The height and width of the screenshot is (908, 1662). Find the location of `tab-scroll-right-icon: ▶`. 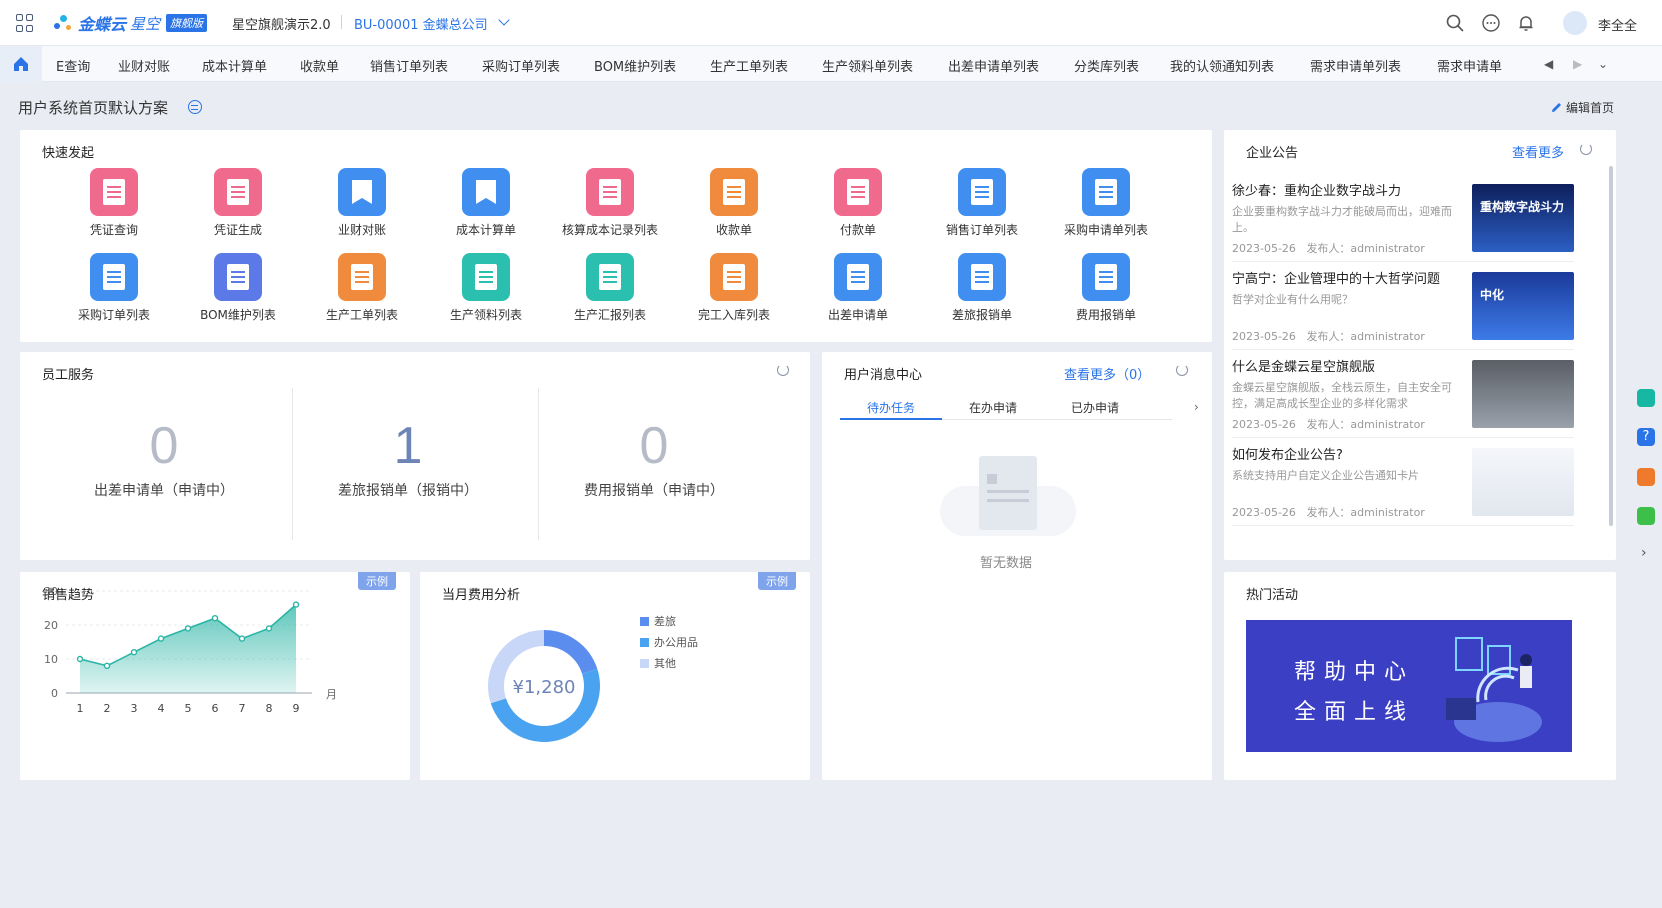

tab-scroll-right-icon: ▶ is located at coordinates (1577, 64).